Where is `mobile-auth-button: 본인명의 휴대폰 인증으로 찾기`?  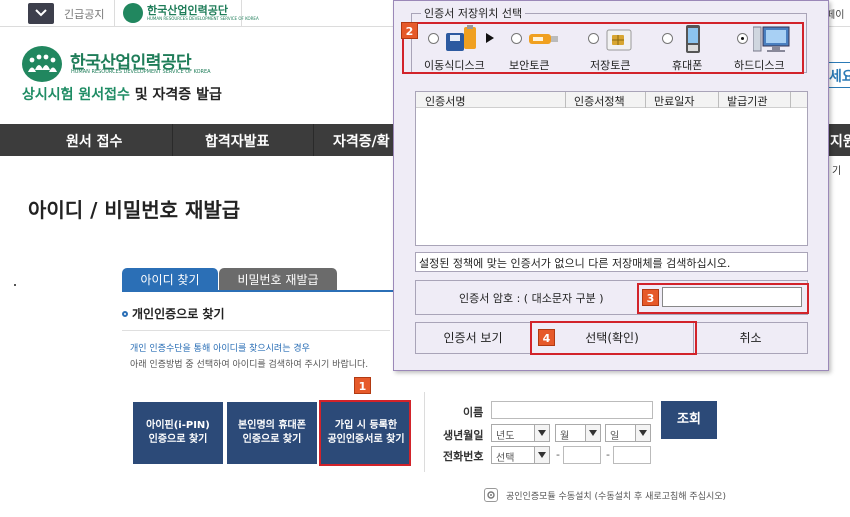 mobile-auth-button: 본인명의 휴대폰 인증으로 찾기 is located at coordinates (272, 433).